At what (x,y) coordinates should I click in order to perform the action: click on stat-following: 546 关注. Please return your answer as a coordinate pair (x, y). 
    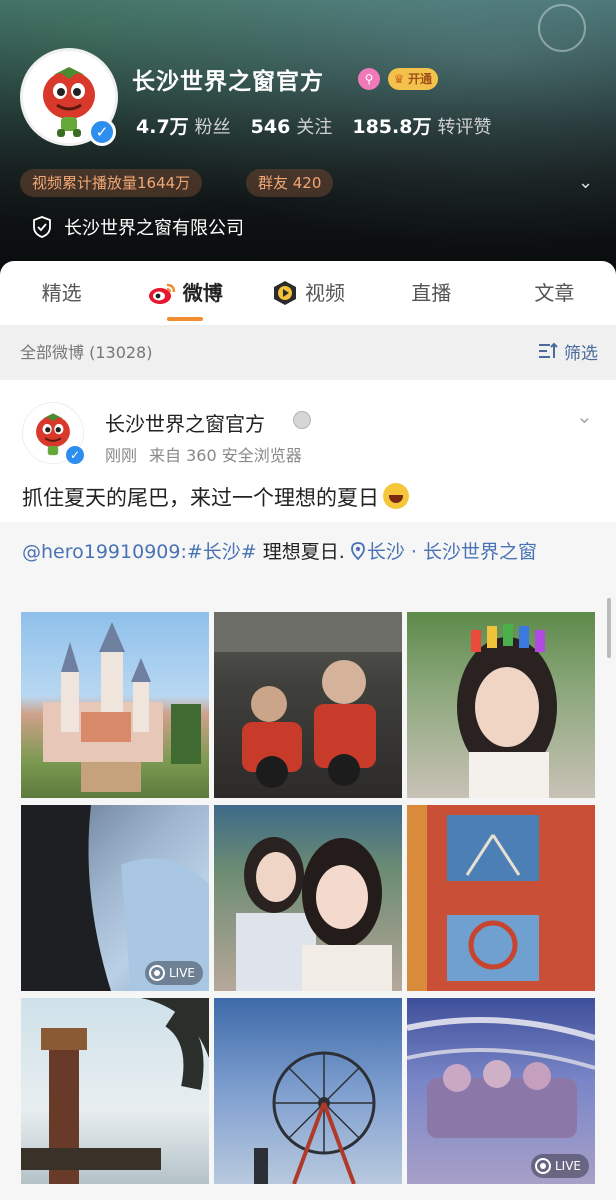
    Looking at the image, I should click on (292, 126).